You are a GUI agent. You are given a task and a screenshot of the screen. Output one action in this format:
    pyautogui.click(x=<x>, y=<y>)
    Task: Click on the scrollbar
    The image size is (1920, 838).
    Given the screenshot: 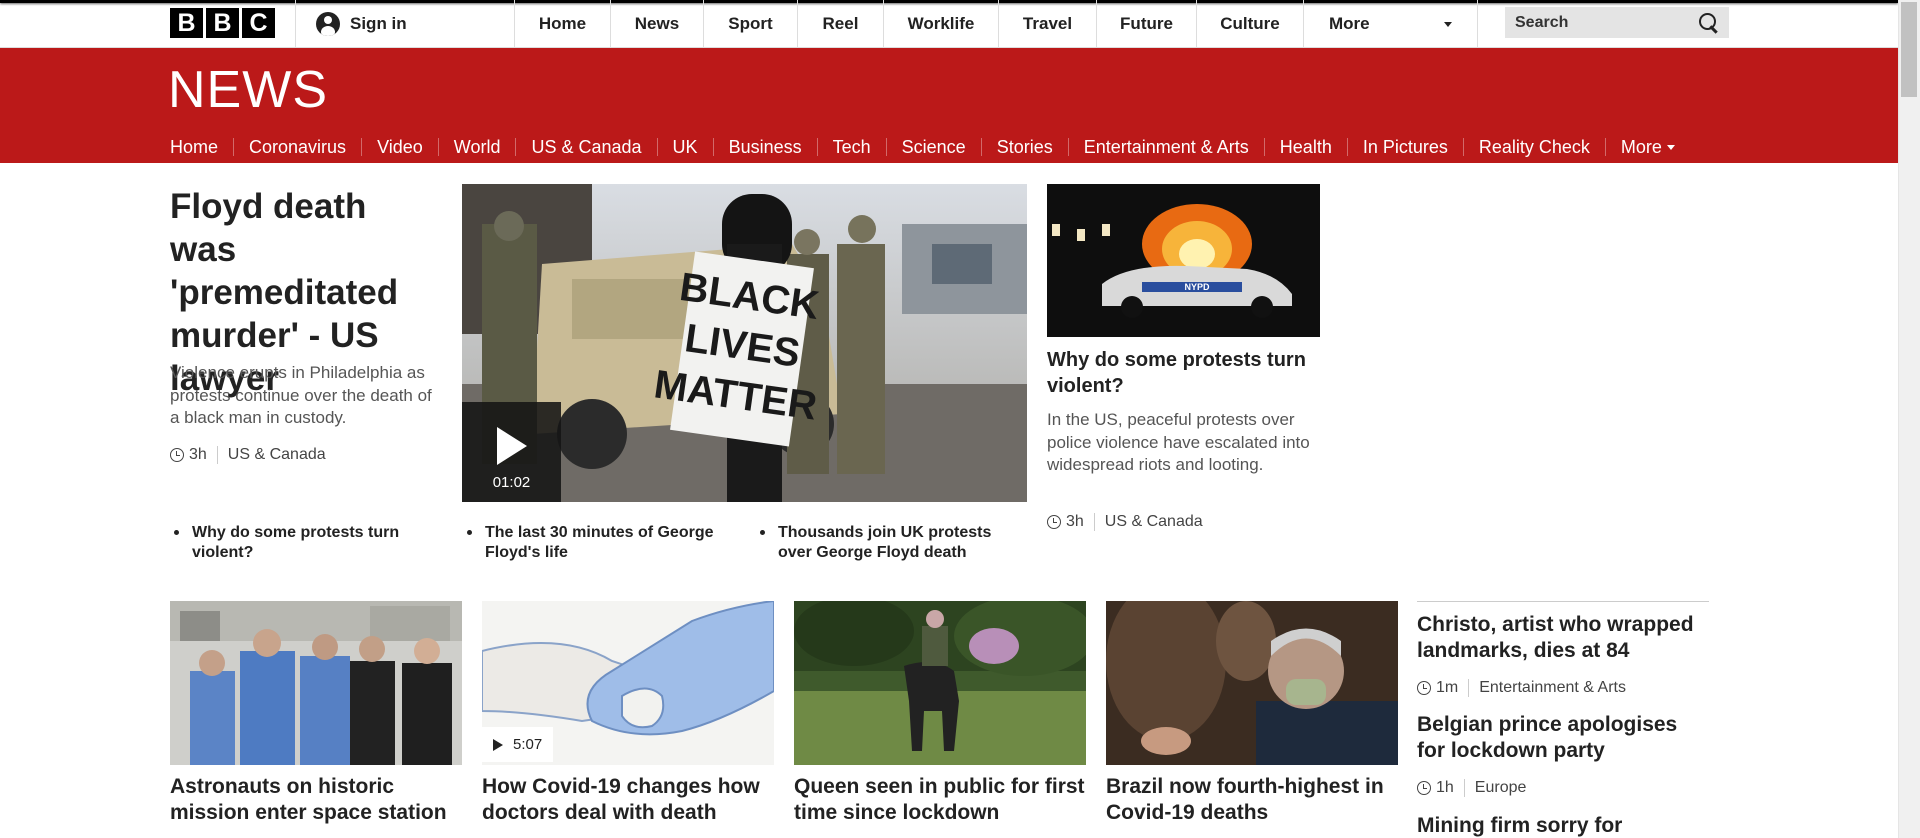 What is the action you would take?
    pyautogui.click(x=1909, y=419)
    